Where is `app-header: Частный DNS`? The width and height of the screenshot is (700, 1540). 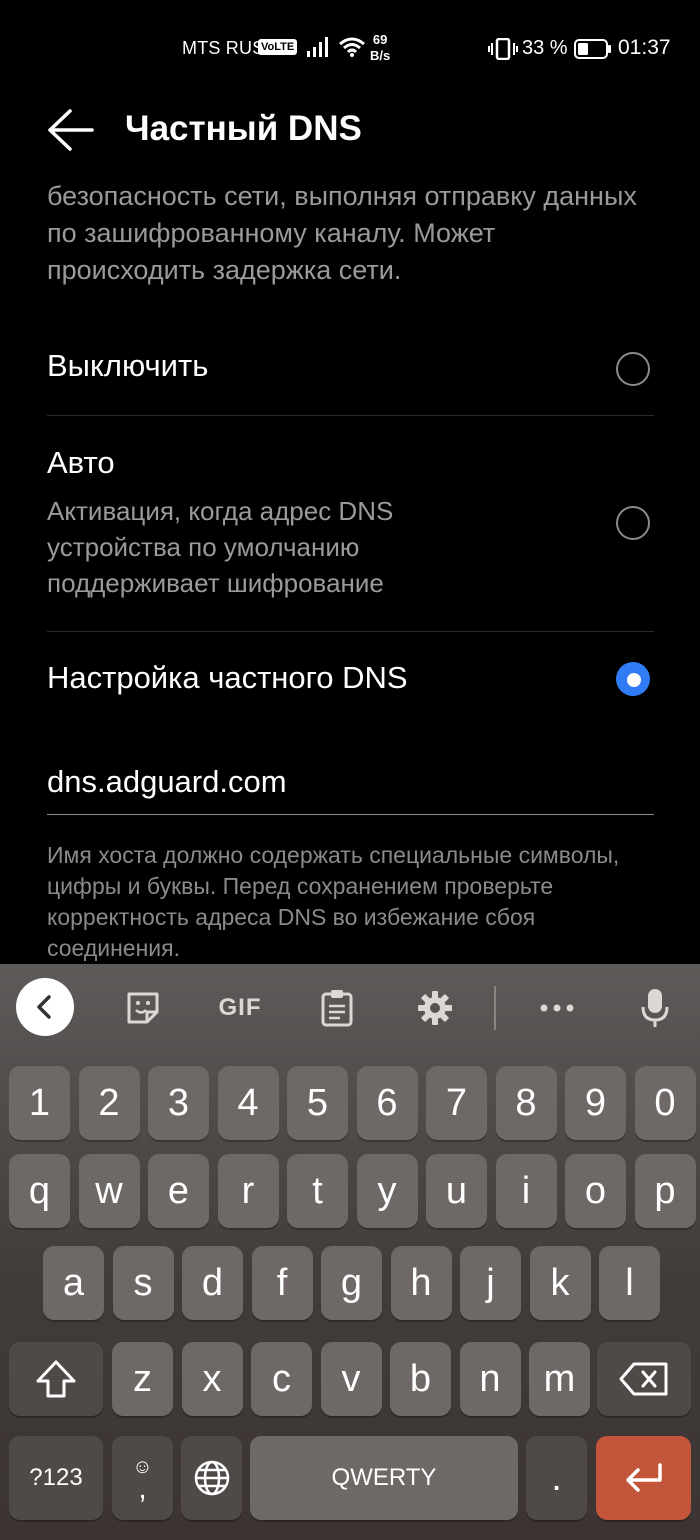 app-header: Частный DNS is located at coordinates (350, 130).